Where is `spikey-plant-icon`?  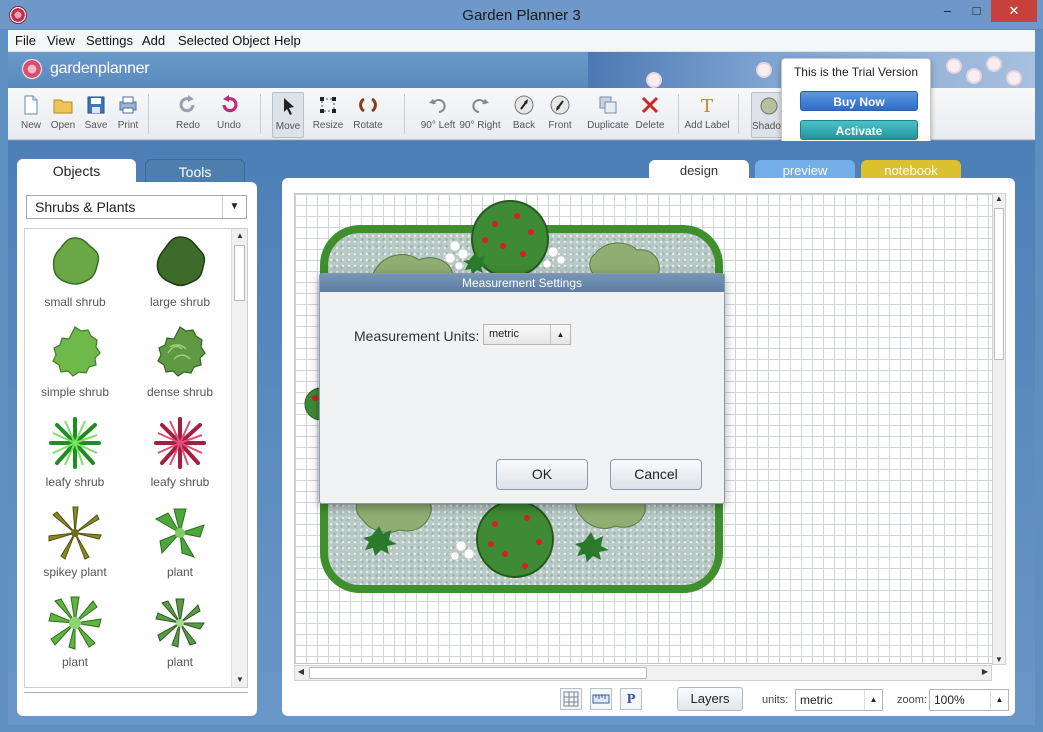
spikey-plant-icon is located at coordinates (75, 533).